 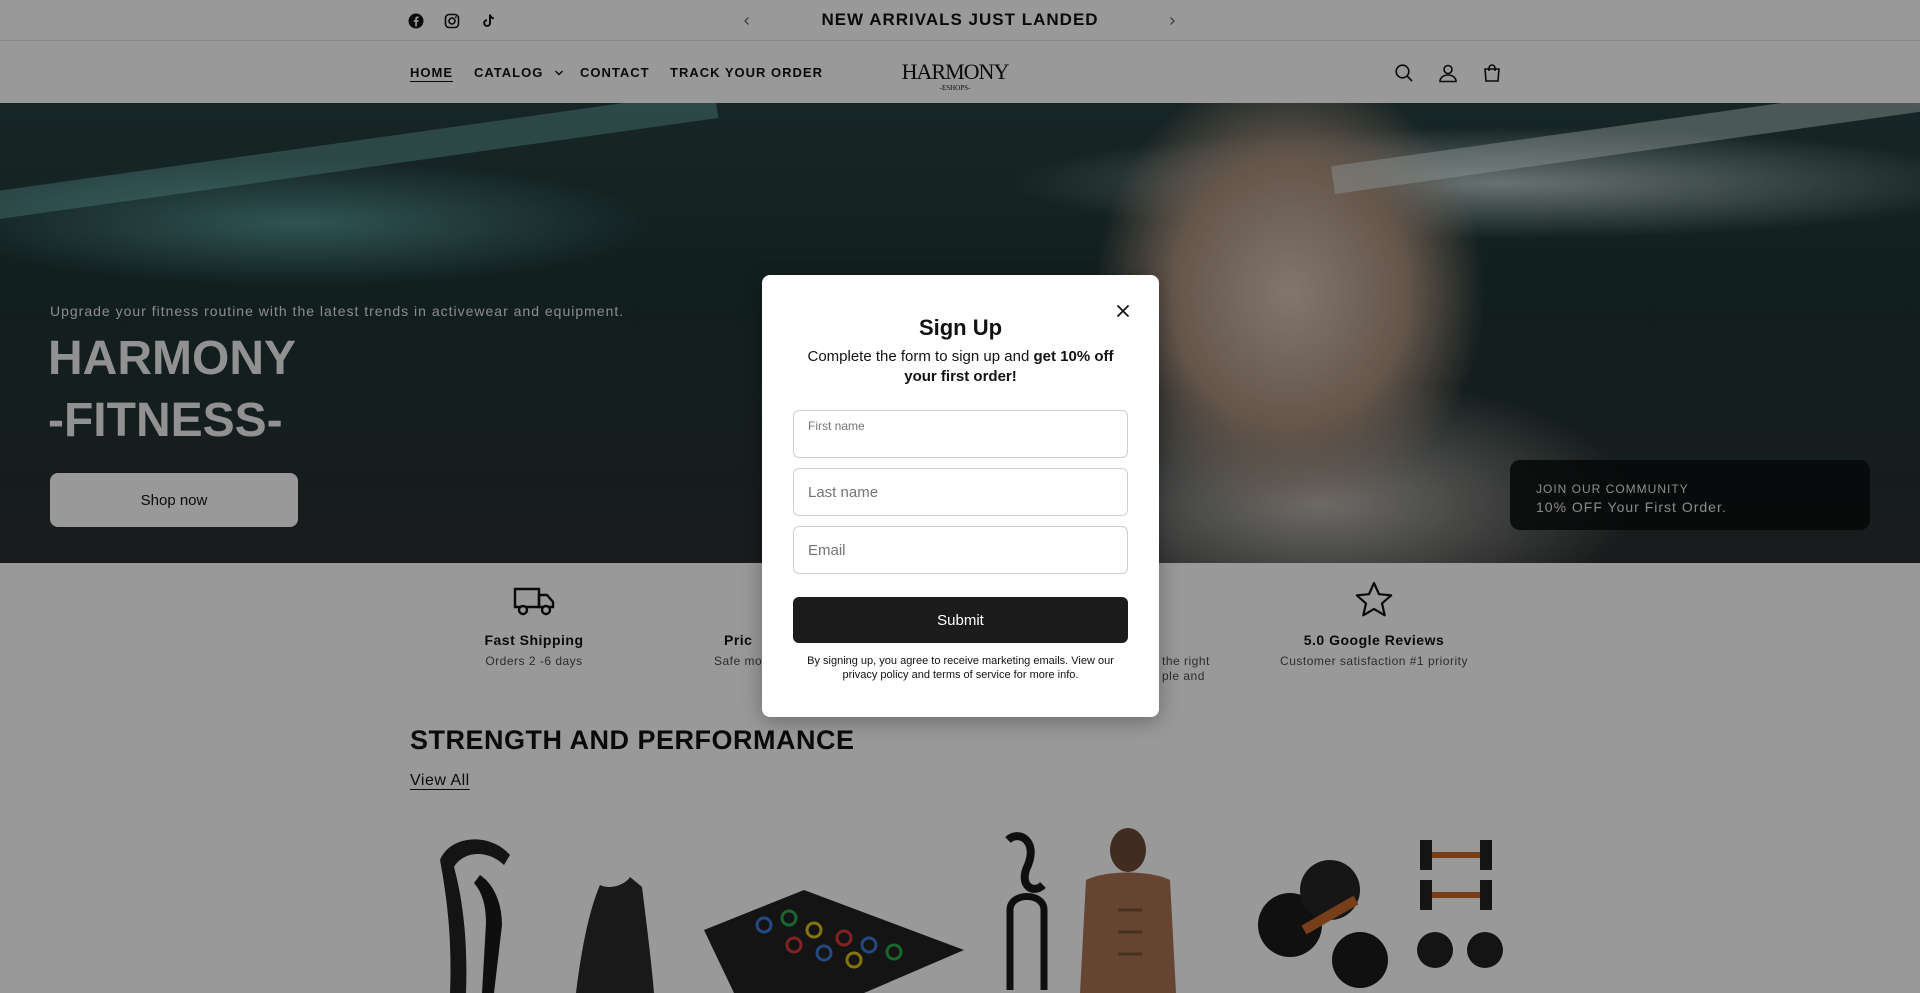 I want to click on email-placeholder: Email, so click(x=827, y=550).